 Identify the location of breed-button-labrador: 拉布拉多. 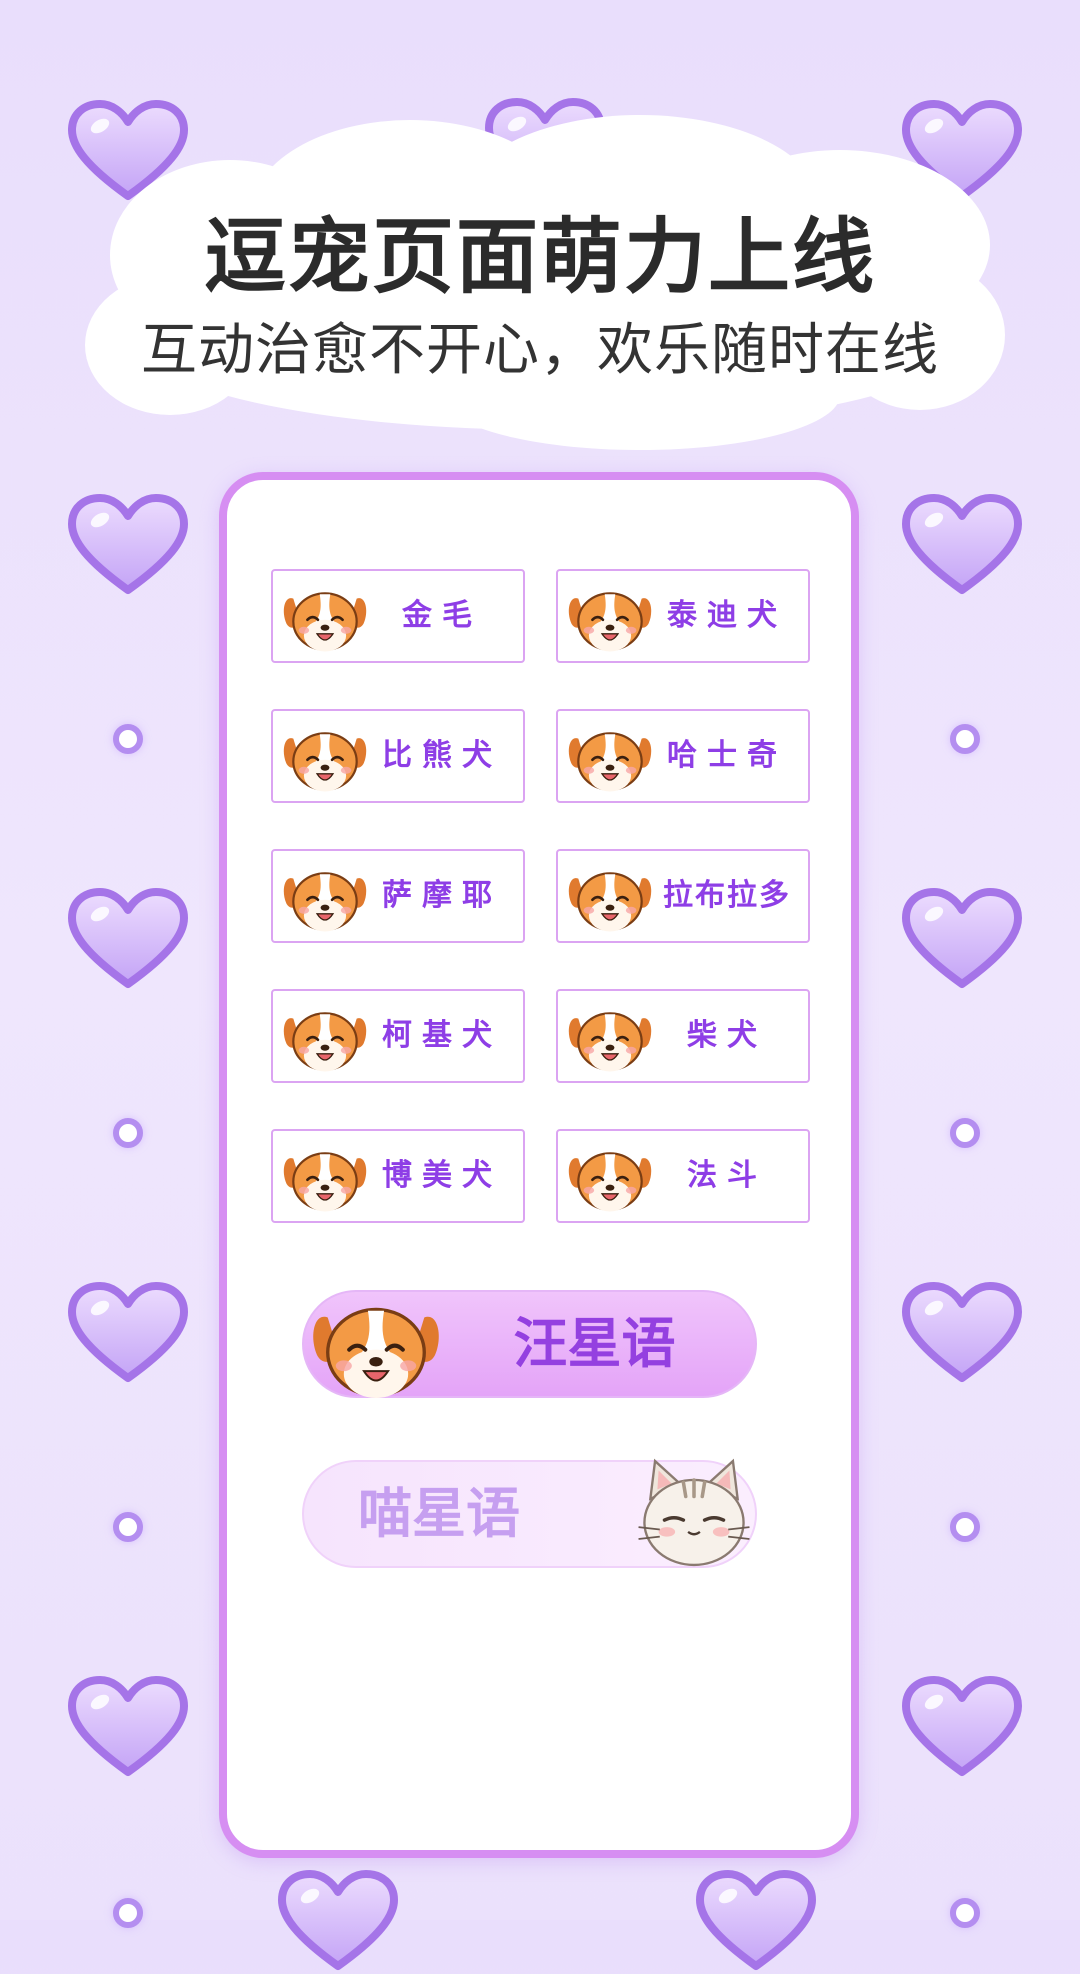
(683, 896).